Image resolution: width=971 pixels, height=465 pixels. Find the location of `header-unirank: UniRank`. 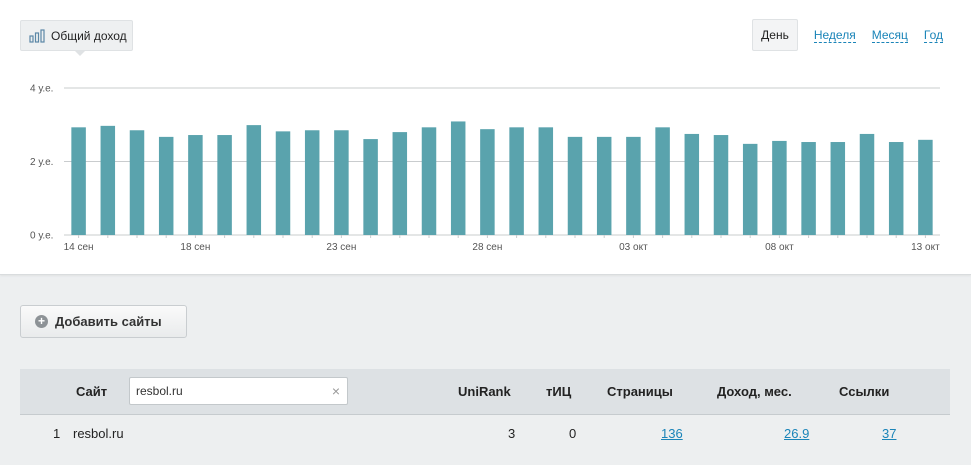

header-unirank: UniRank is located at coordinates (484, 391).